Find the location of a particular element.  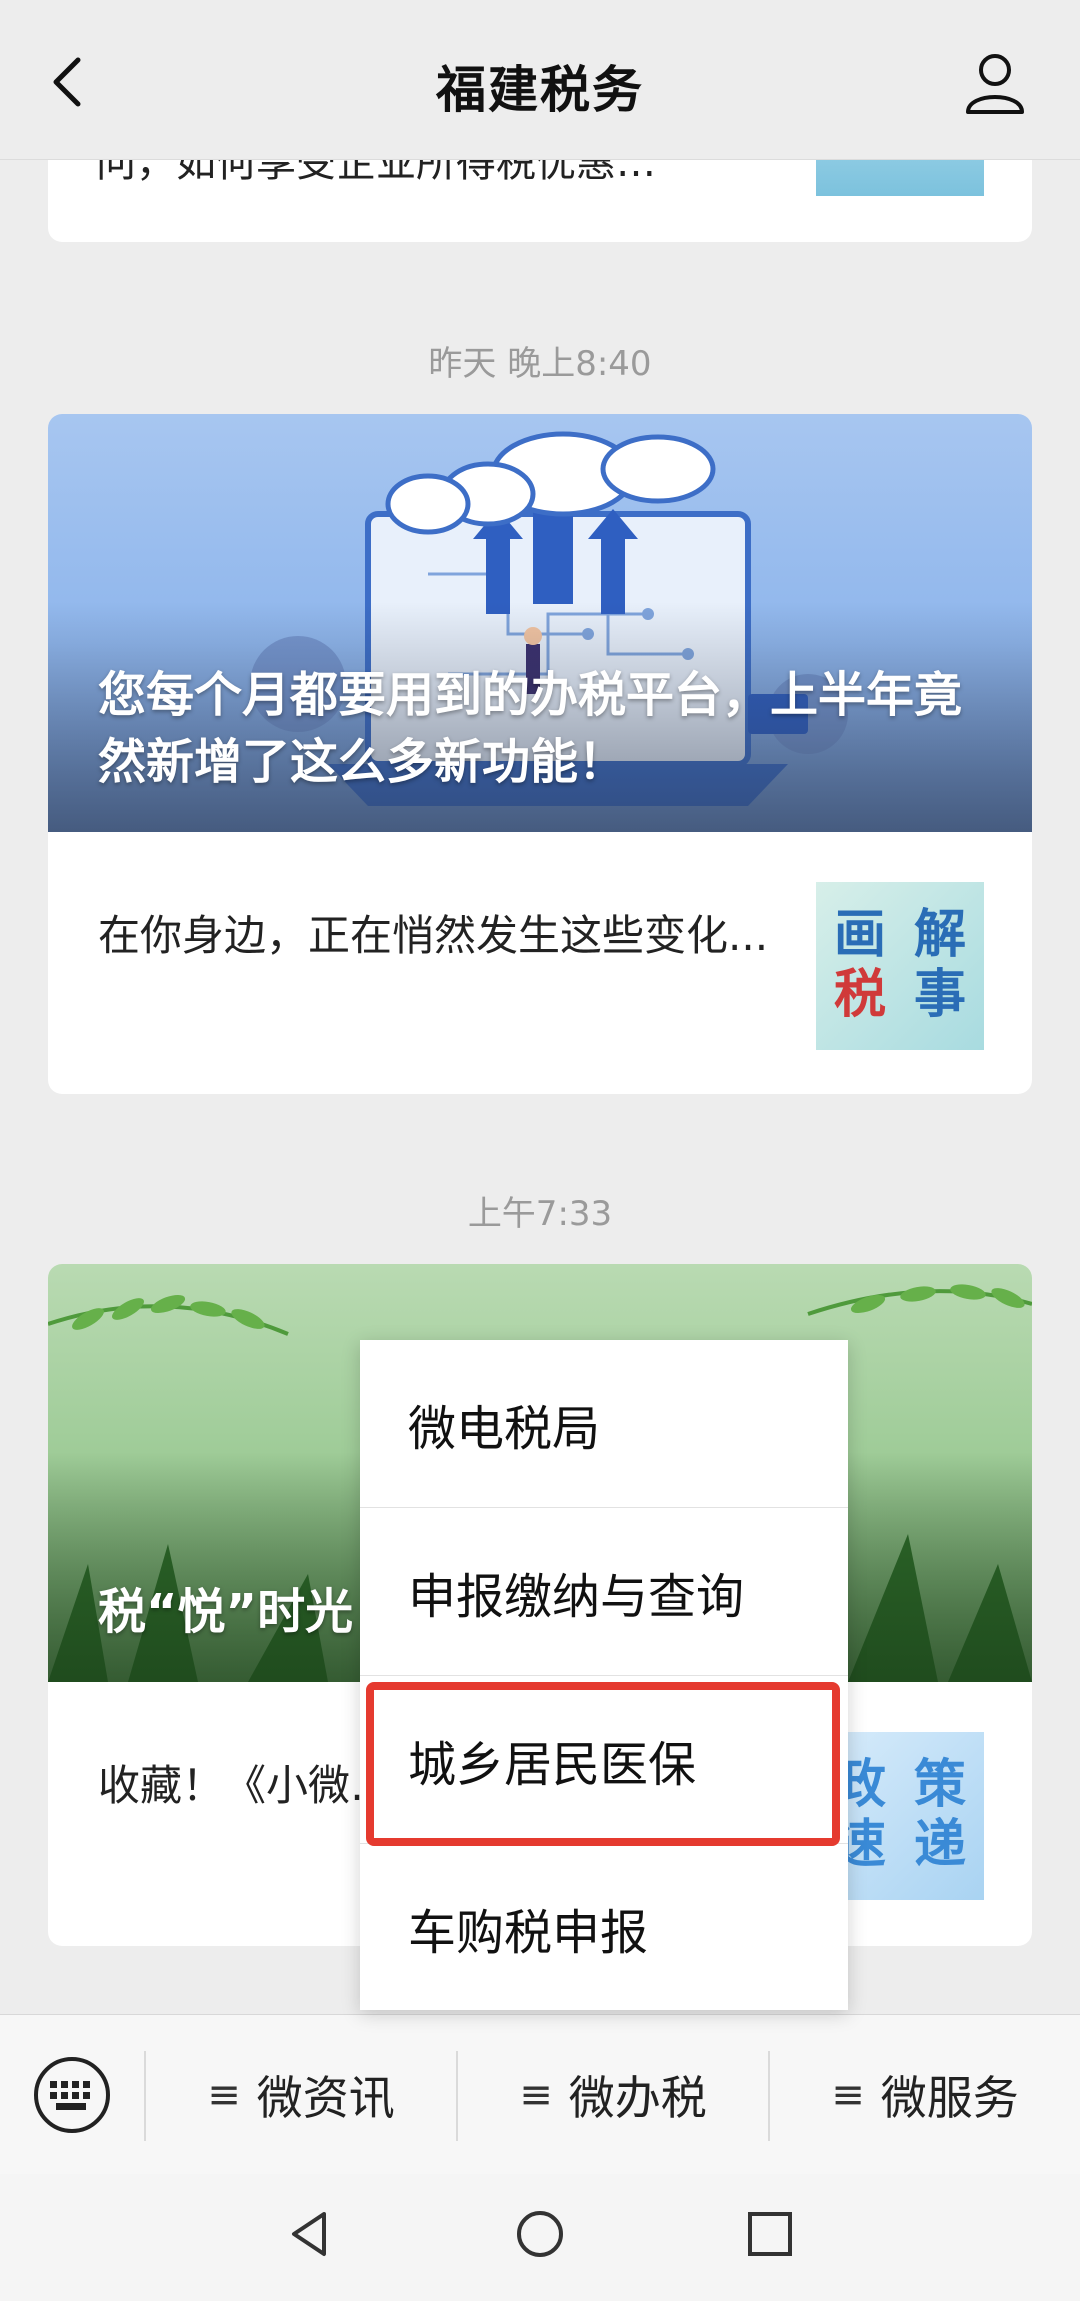

menu-item-wei-dian-shui-ju: 微电税局 is located at coordinates (604, 1424).